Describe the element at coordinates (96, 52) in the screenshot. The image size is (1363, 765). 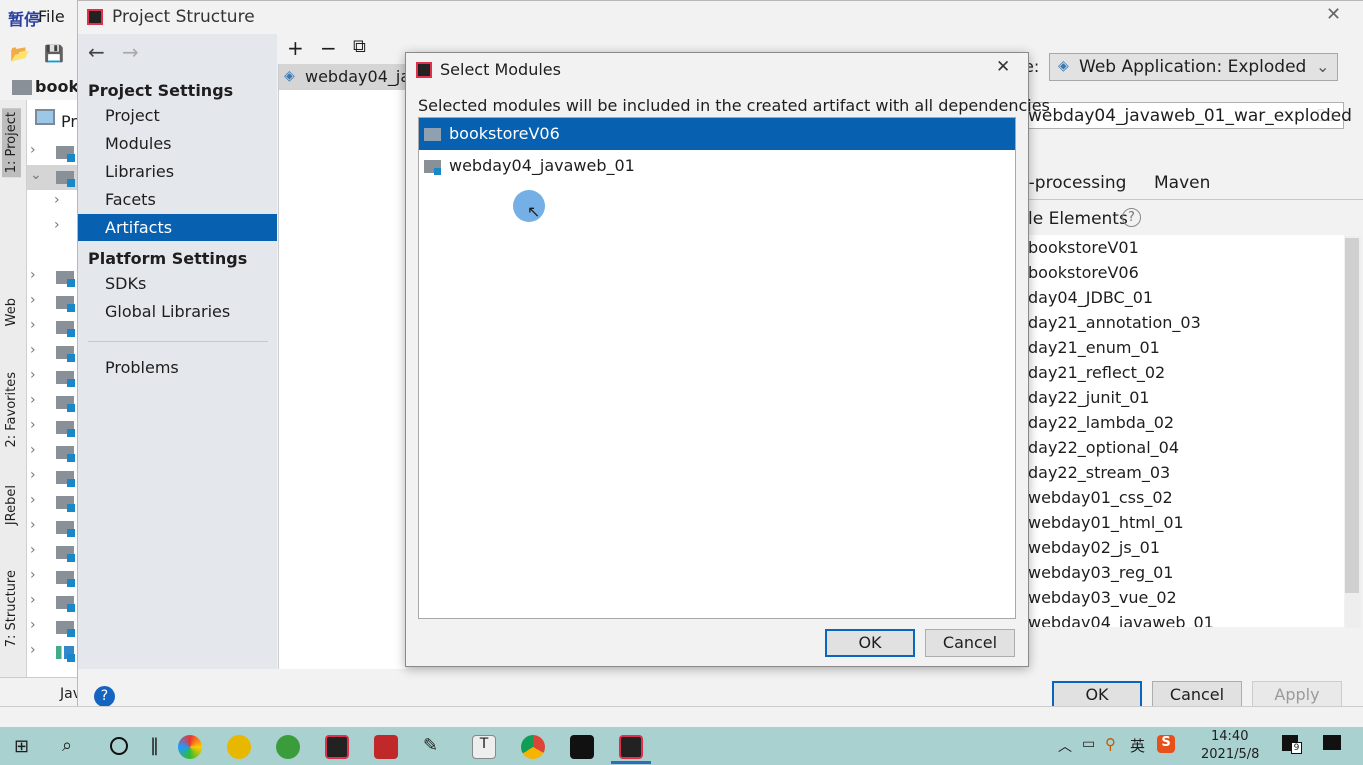
I see `back-icon: ←` at that location.